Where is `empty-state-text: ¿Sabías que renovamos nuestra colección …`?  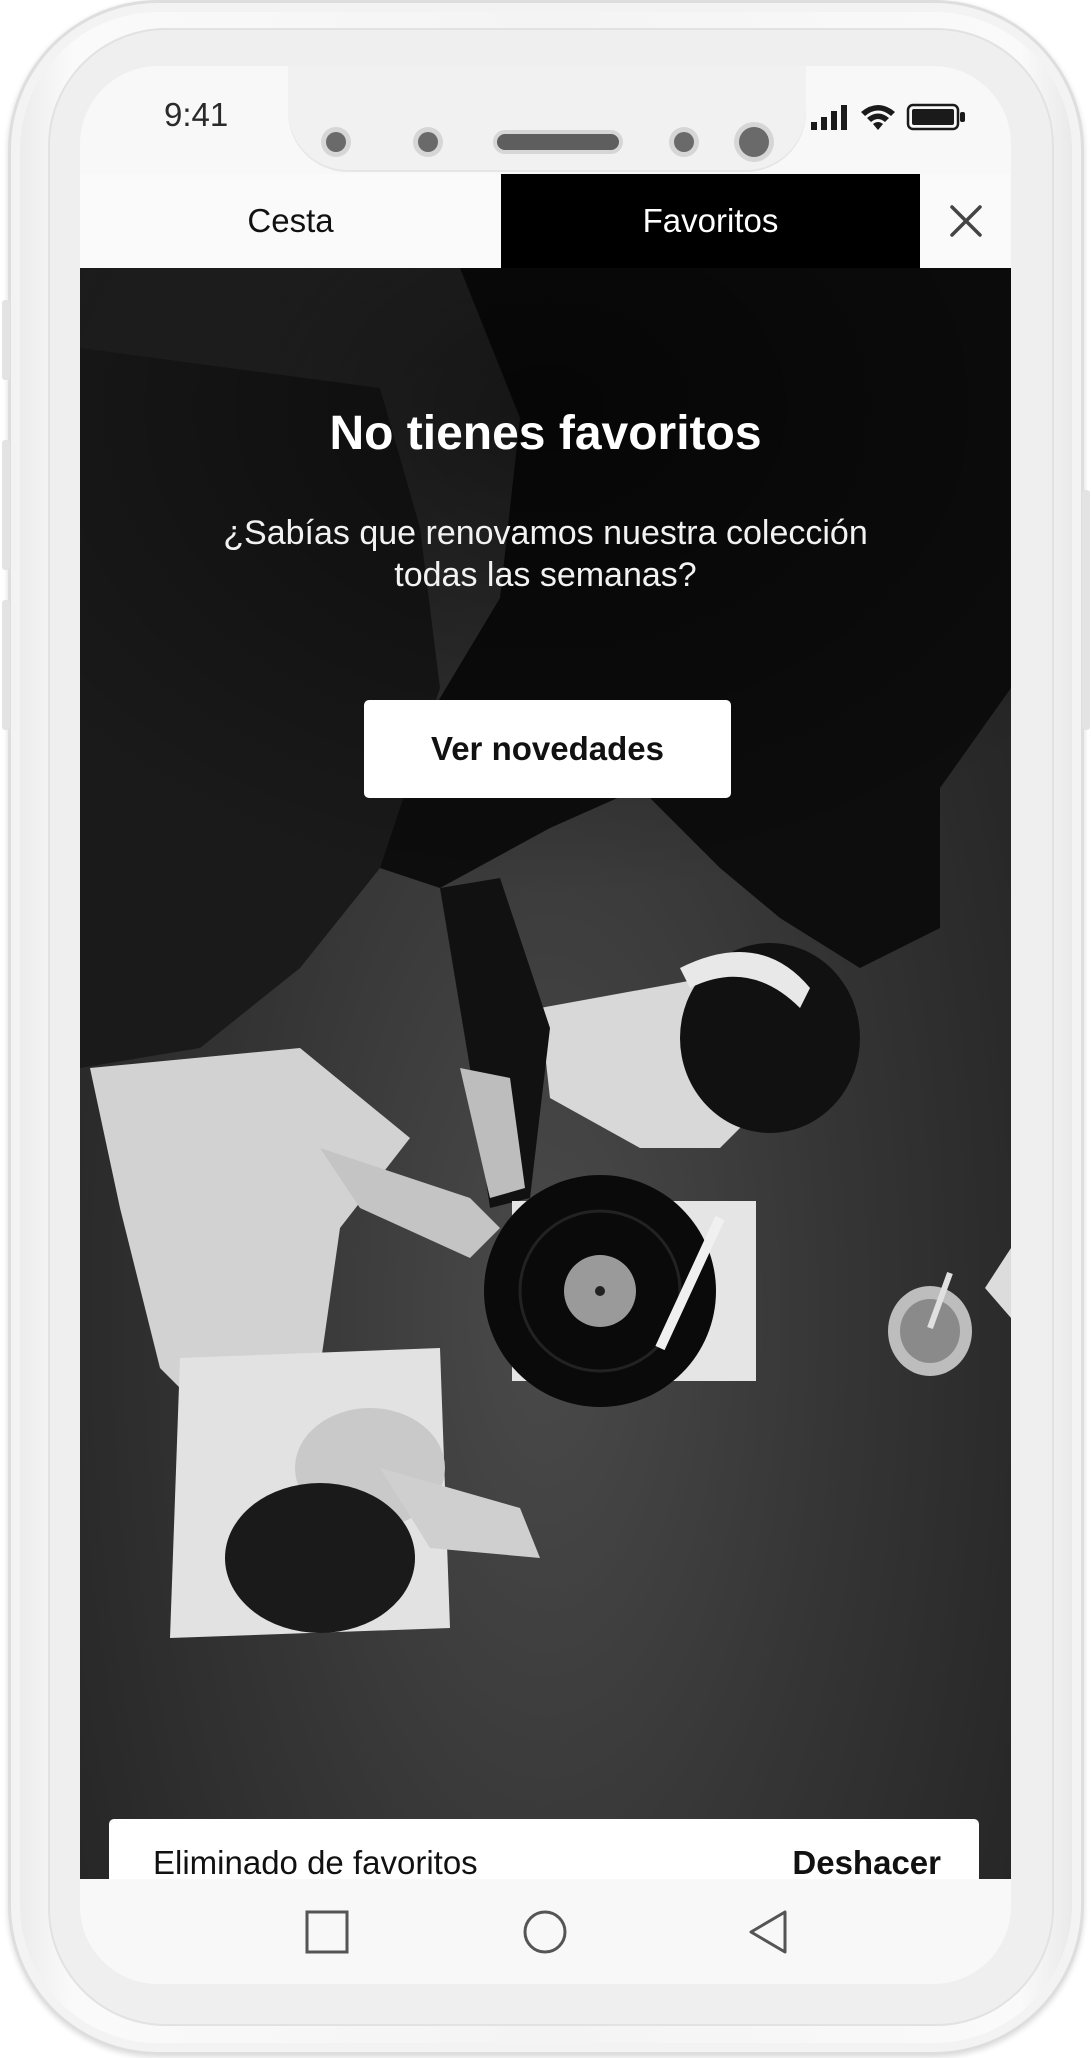
empty-state-text: ¿Sabías que renovamos nuestra colección … is located at coordinates (545, 554).